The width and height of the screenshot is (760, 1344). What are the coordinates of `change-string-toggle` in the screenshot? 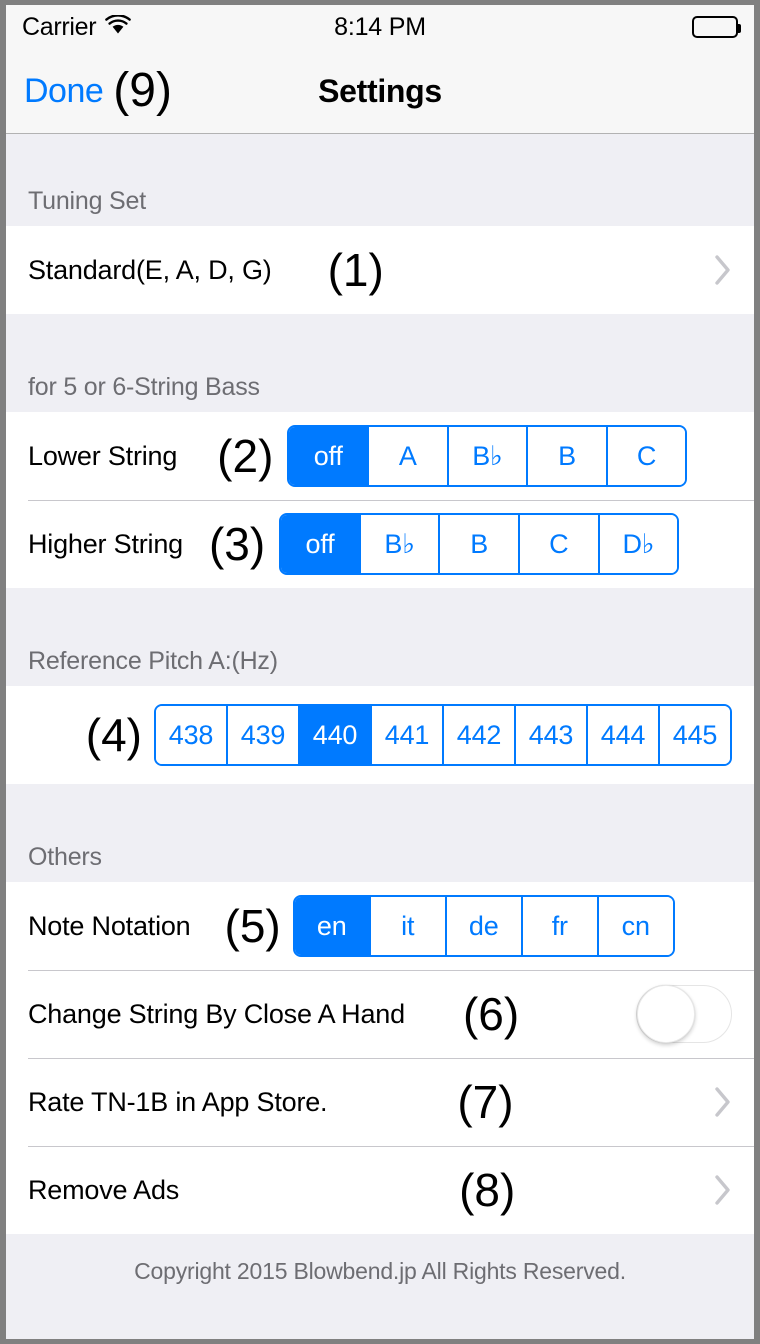 It's located at (684, 1014).